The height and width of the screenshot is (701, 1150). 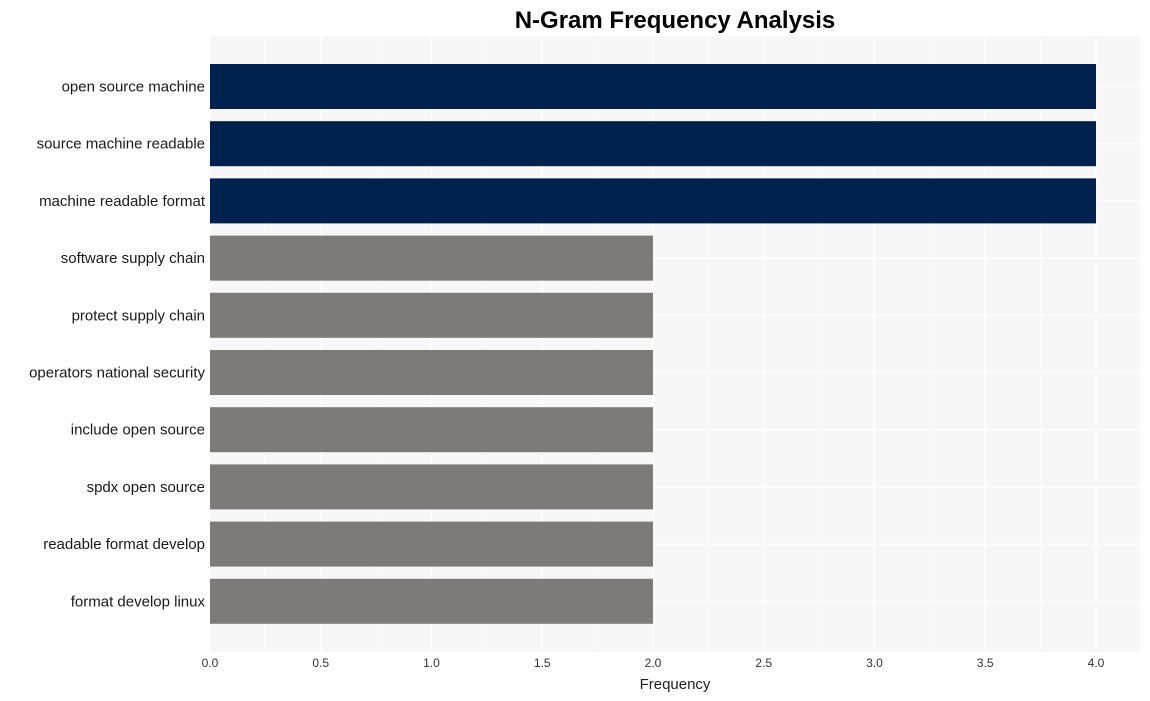 What do you see at coordinates (431, 372) in the screenshot?
I see `bar-operators-national-security` at bounding box center [431, 372].